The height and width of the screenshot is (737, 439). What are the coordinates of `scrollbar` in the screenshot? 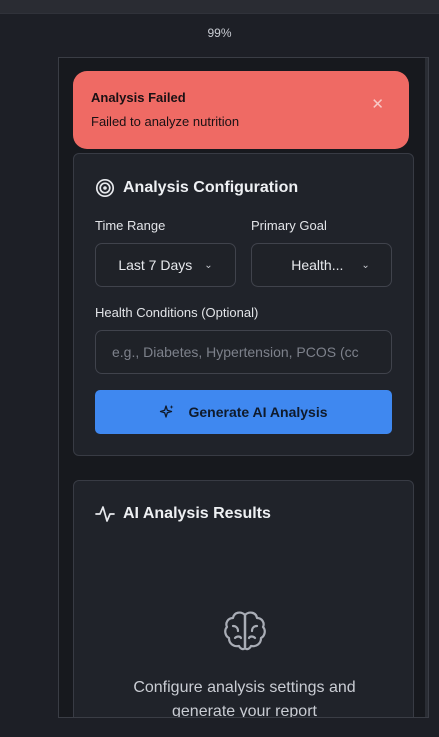 It's located at (426, 387).